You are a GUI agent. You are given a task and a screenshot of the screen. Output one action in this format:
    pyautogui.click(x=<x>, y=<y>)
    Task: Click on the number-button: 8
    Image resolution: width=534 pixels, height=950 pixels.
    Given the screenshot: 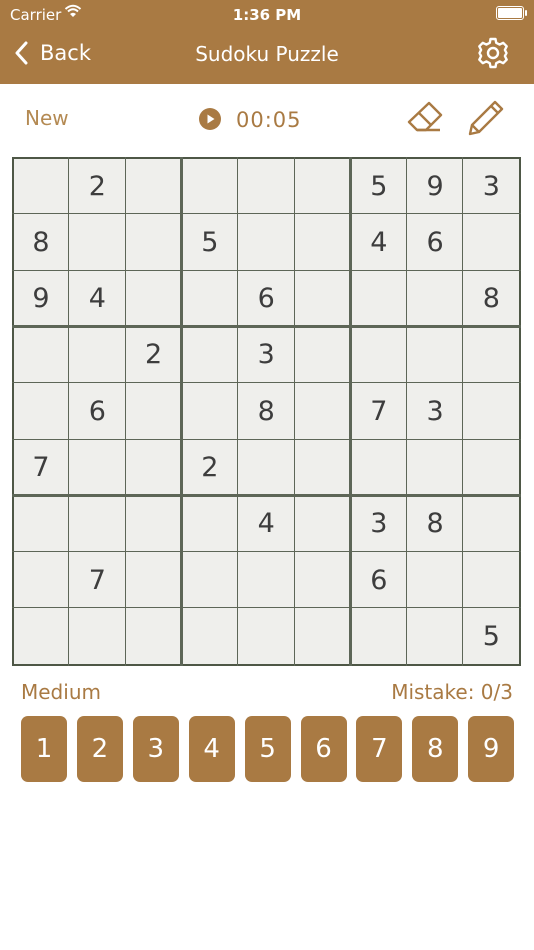 What is the action you would take?
    pyautogui.click(x=435, y=749)
    